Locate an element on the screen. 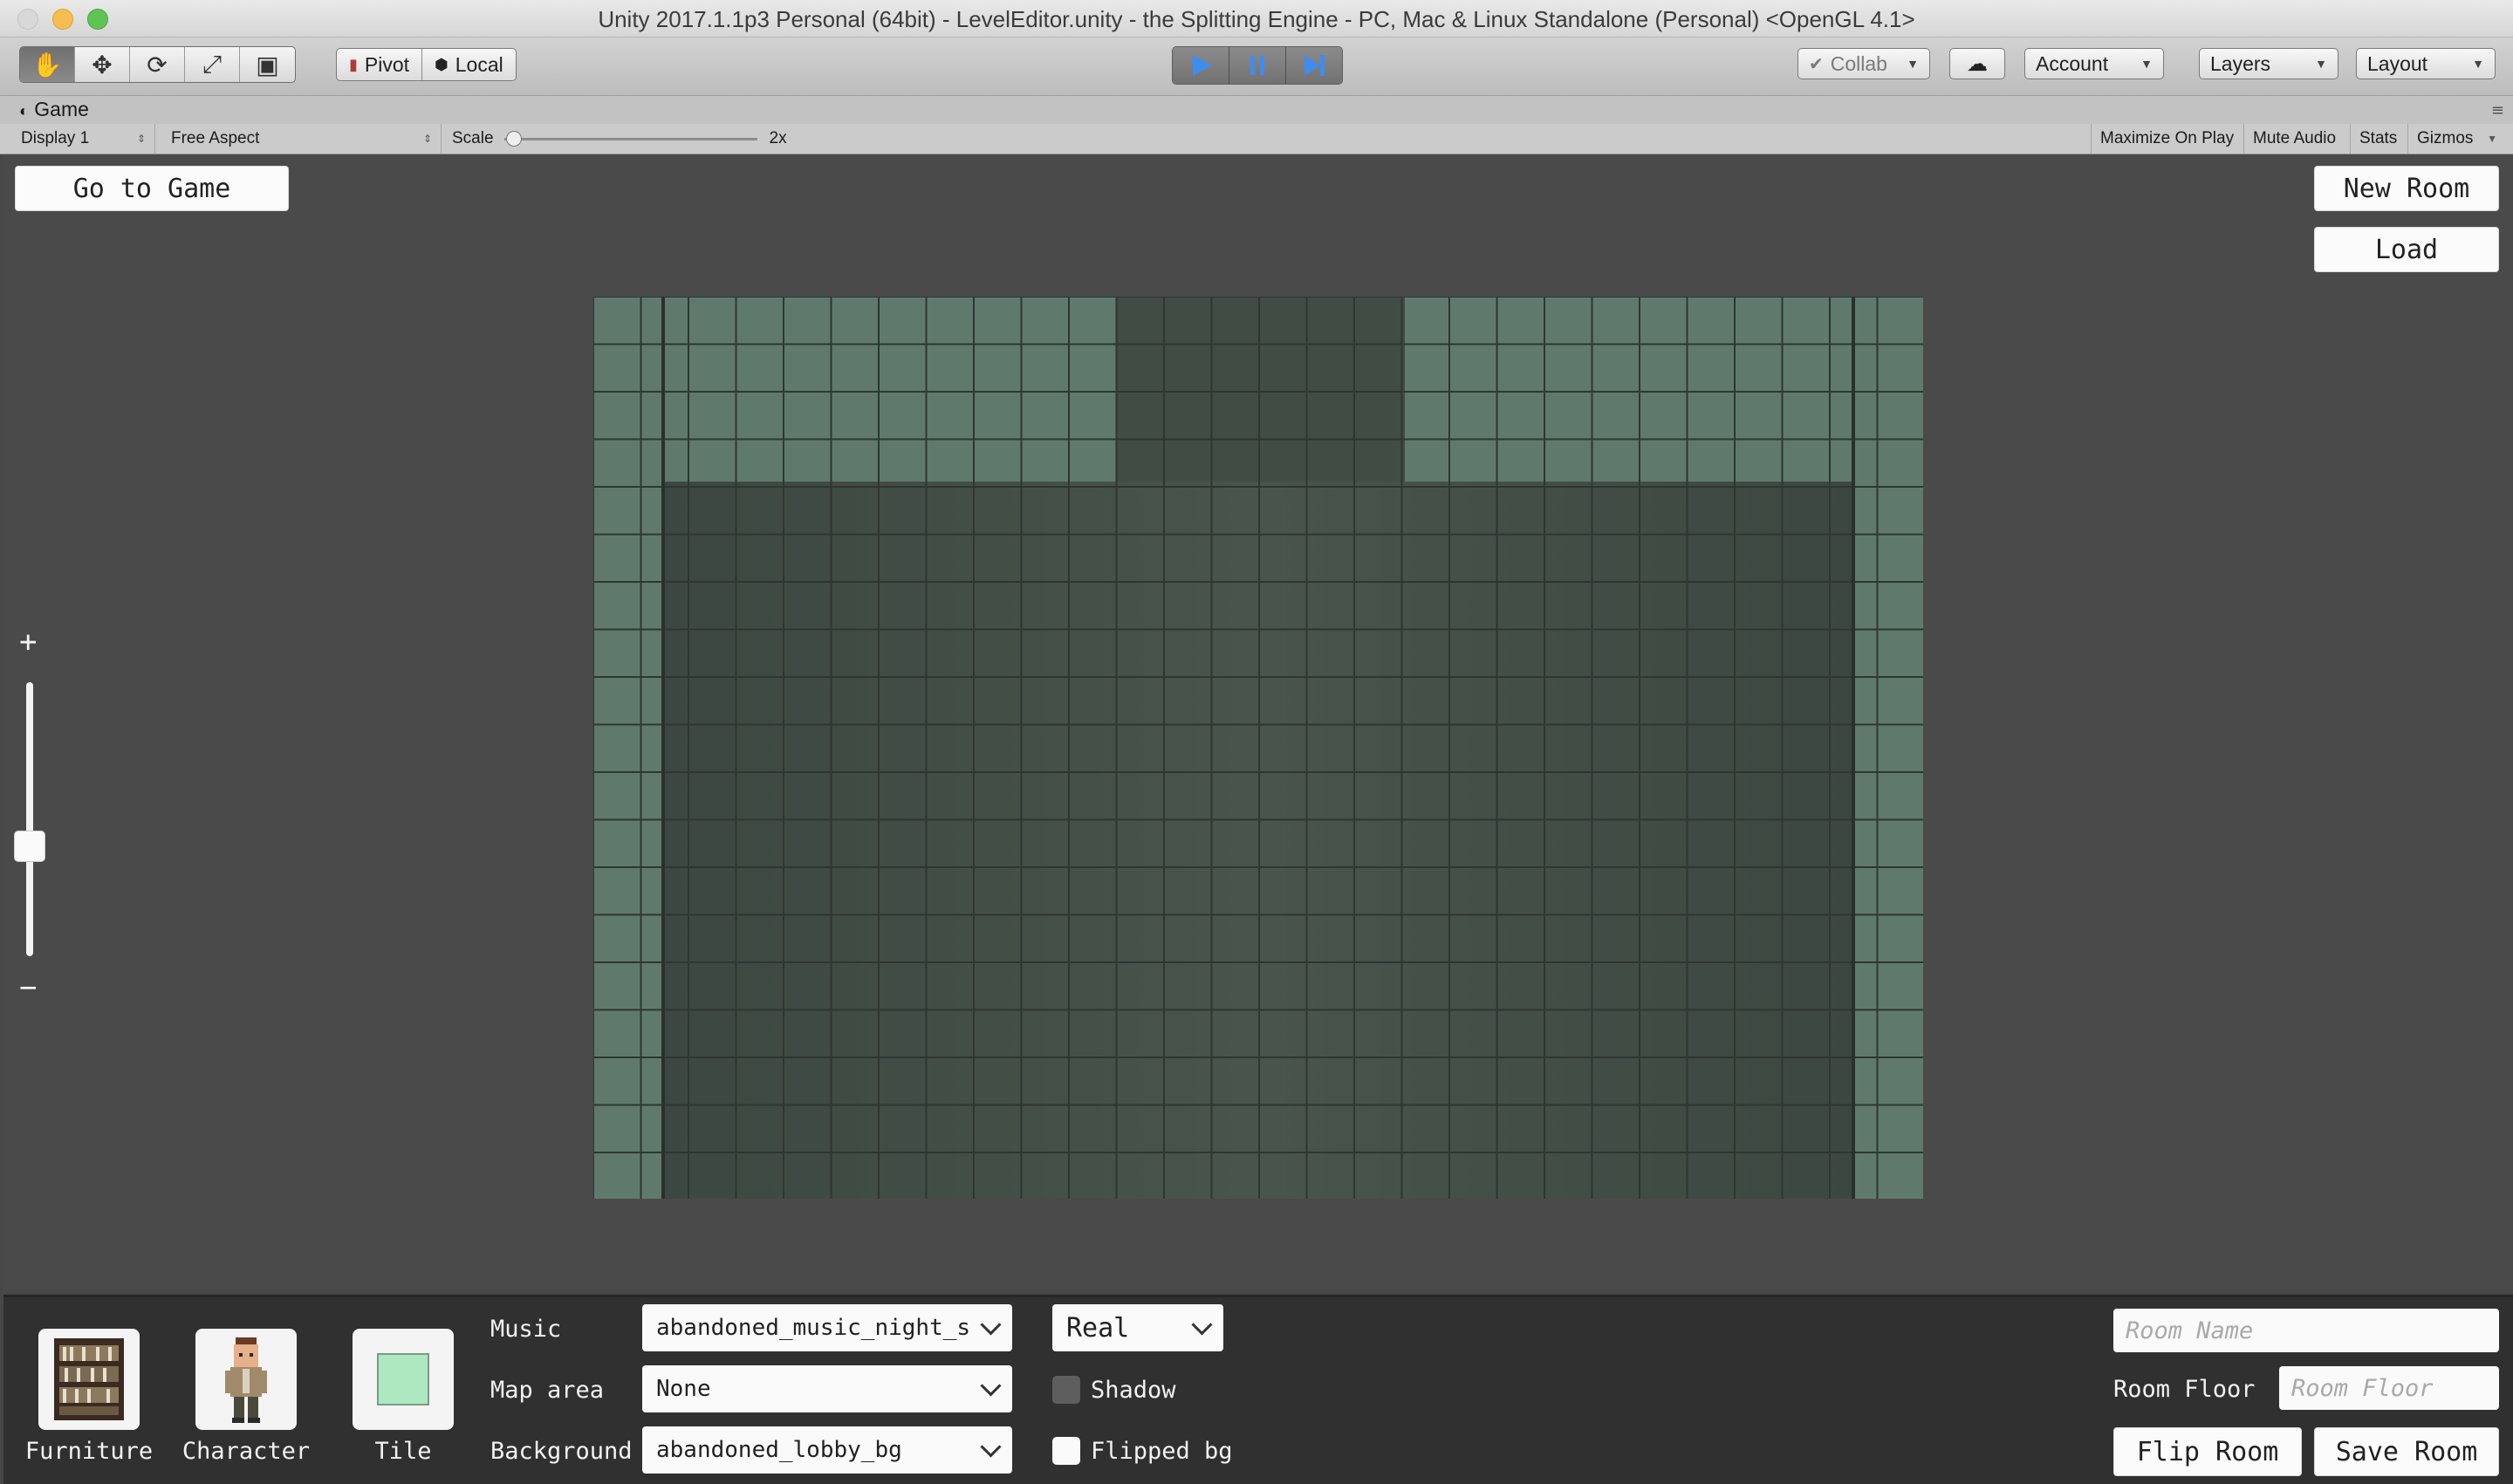  step-icon is located at coordinates (1314, 65).